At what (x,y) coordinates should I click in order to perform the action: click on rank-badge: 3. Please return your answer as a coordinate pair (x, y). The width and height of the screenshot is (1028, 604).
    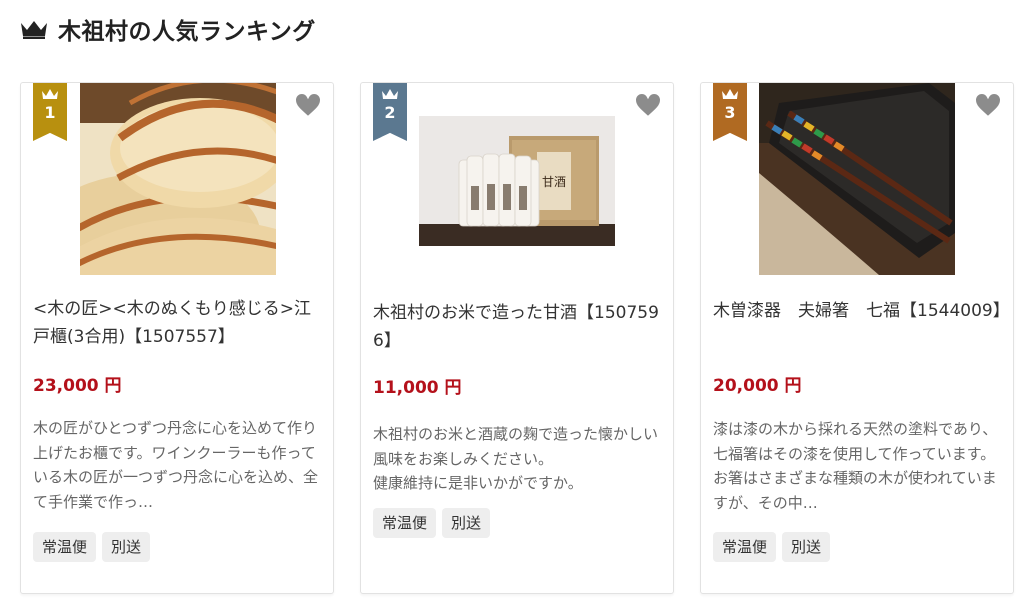
    Looking at the image, I should click on (730, 112).